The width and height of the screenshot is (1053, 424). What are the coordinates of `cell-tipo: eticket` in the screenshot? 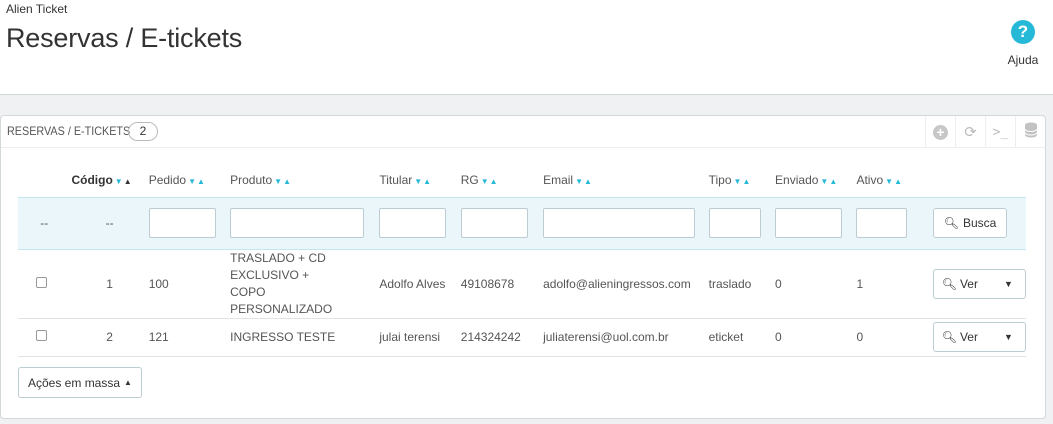 It's located at (742, 337).